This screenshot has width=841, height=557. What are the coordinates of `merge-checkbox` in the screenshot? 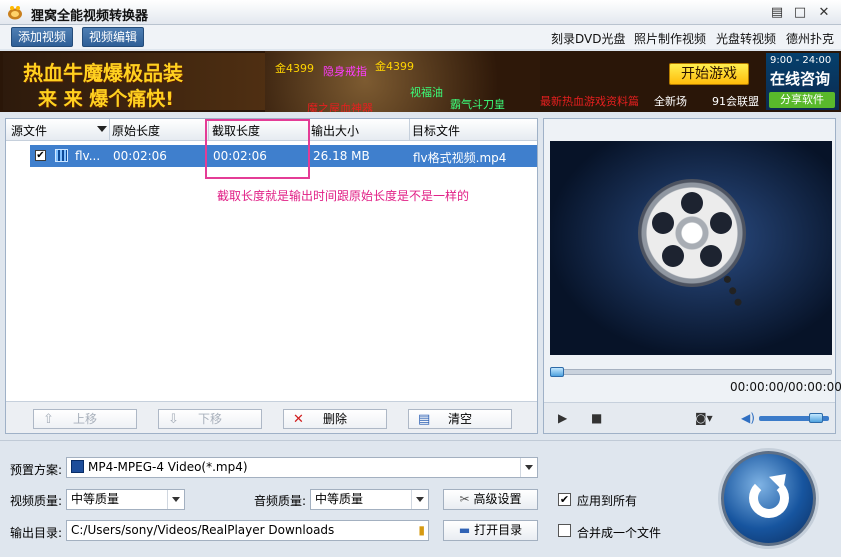 It's located at (564, 530).